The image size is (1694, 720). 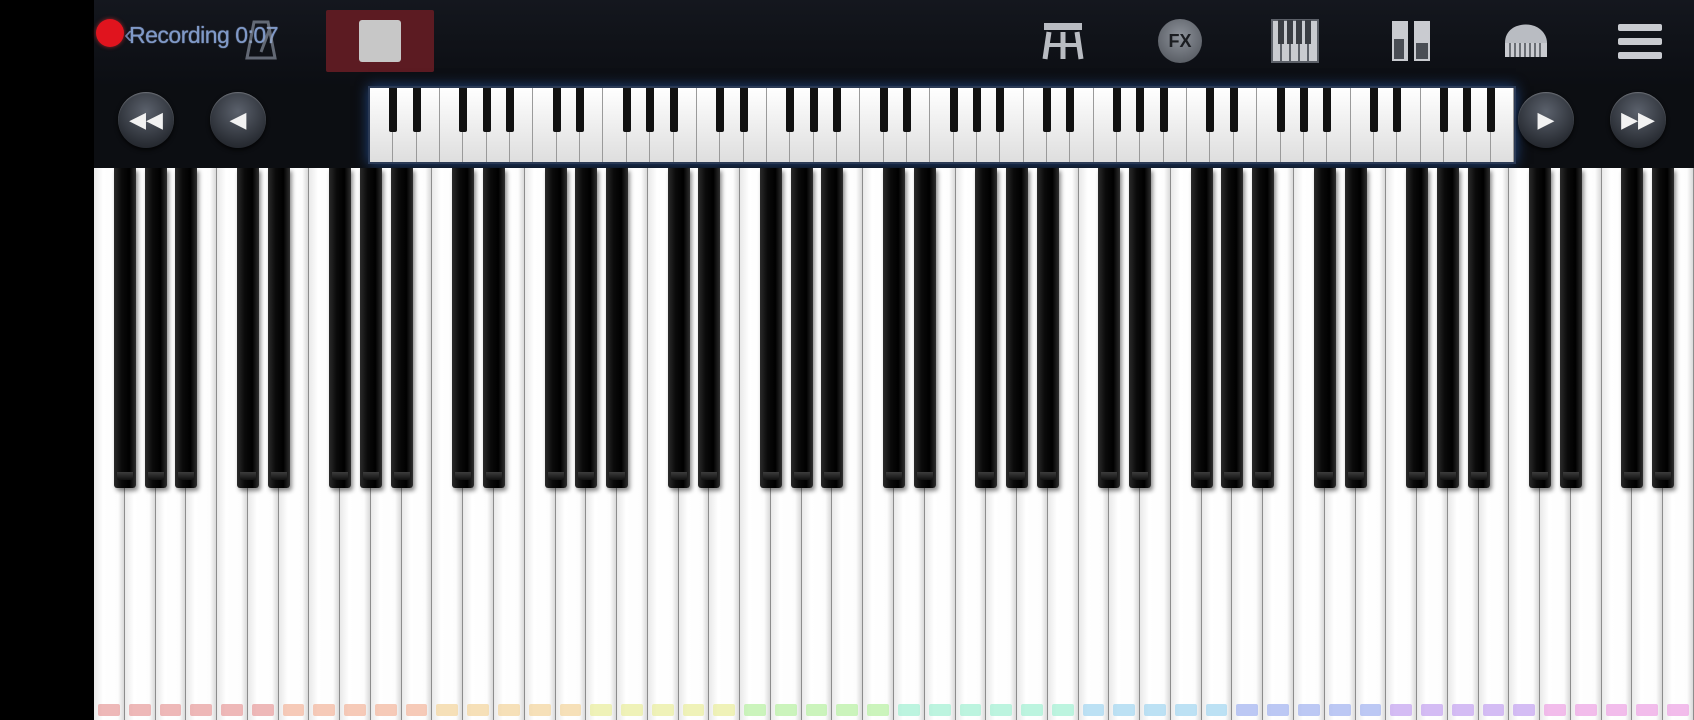 I want to click on fx-button: FX, so click(x=1180, y=41).